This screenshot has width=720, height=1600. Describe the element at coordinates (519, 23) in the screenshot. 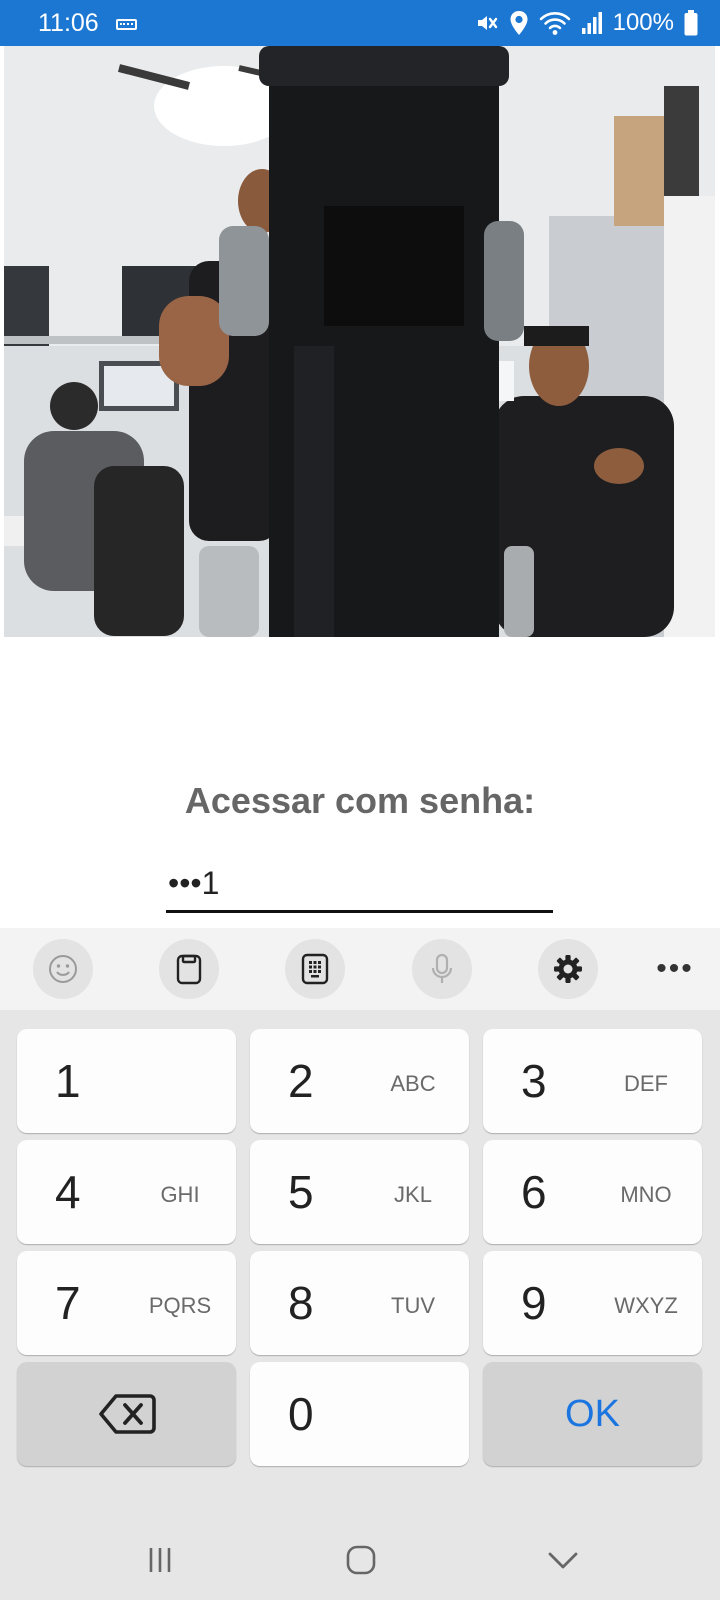

I see `location-icon` at that location.